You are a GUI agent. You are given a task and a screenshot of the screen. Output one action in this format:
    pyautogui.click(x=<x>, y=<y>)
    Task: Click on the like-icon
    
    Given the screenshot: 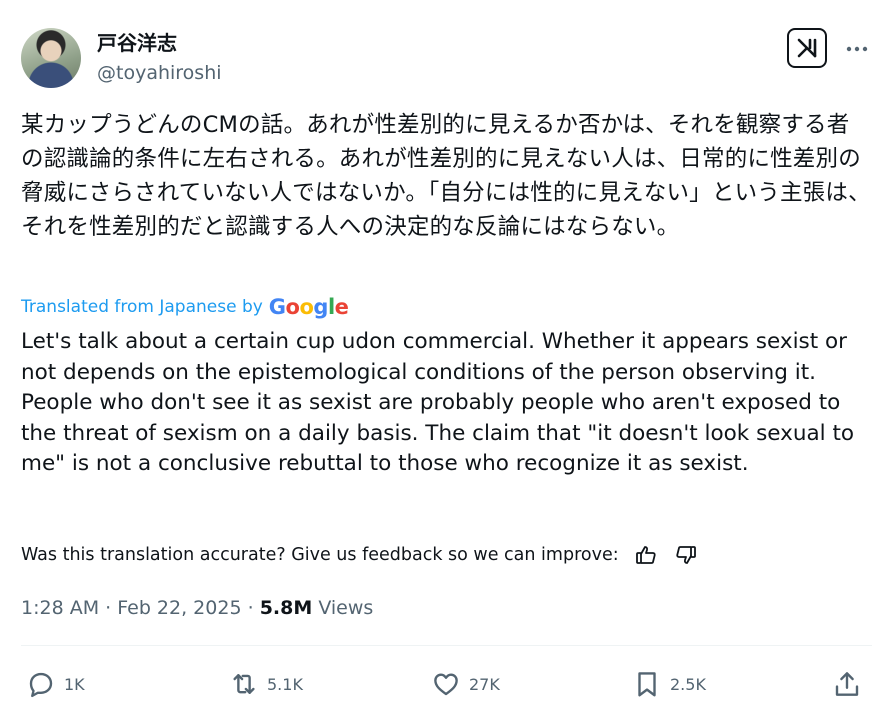 What is the action you would take?
    pyautogui.click(x=446, y=684)
    